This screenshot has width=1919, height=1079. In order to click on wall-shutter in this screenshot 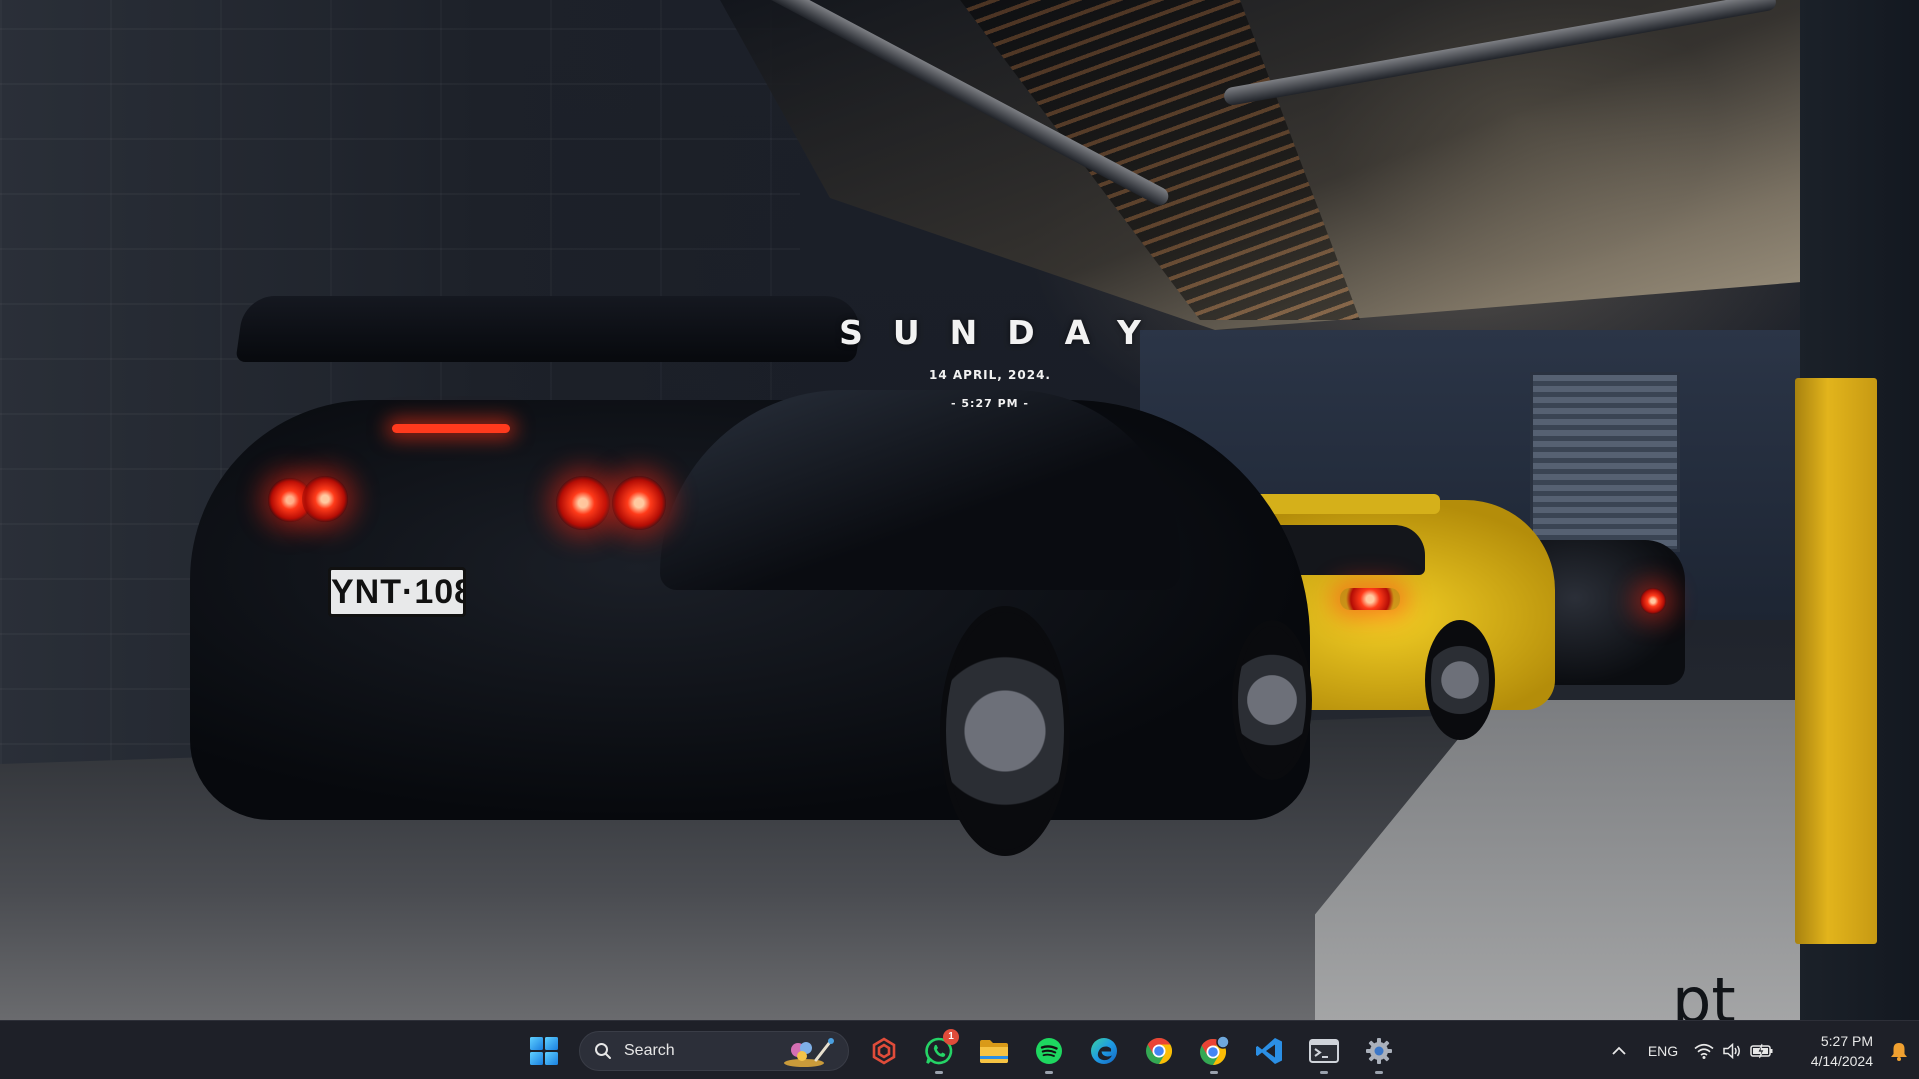, I will do `click(1605, 462)`.